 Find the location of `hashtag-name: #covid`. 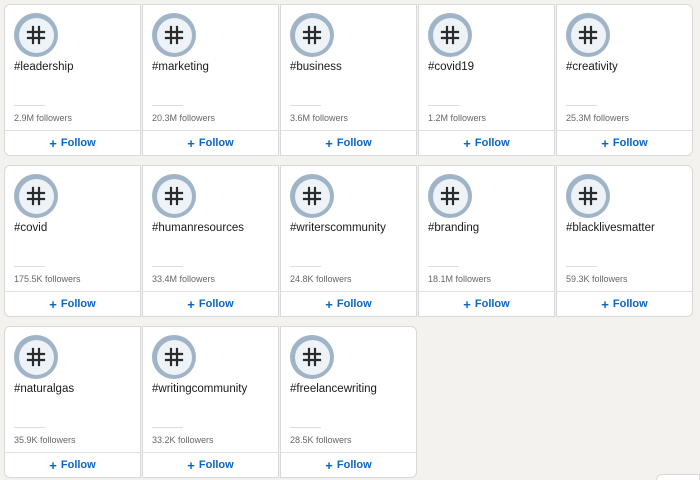

hashtag-name: #covid is located at coordinates (30, 228).